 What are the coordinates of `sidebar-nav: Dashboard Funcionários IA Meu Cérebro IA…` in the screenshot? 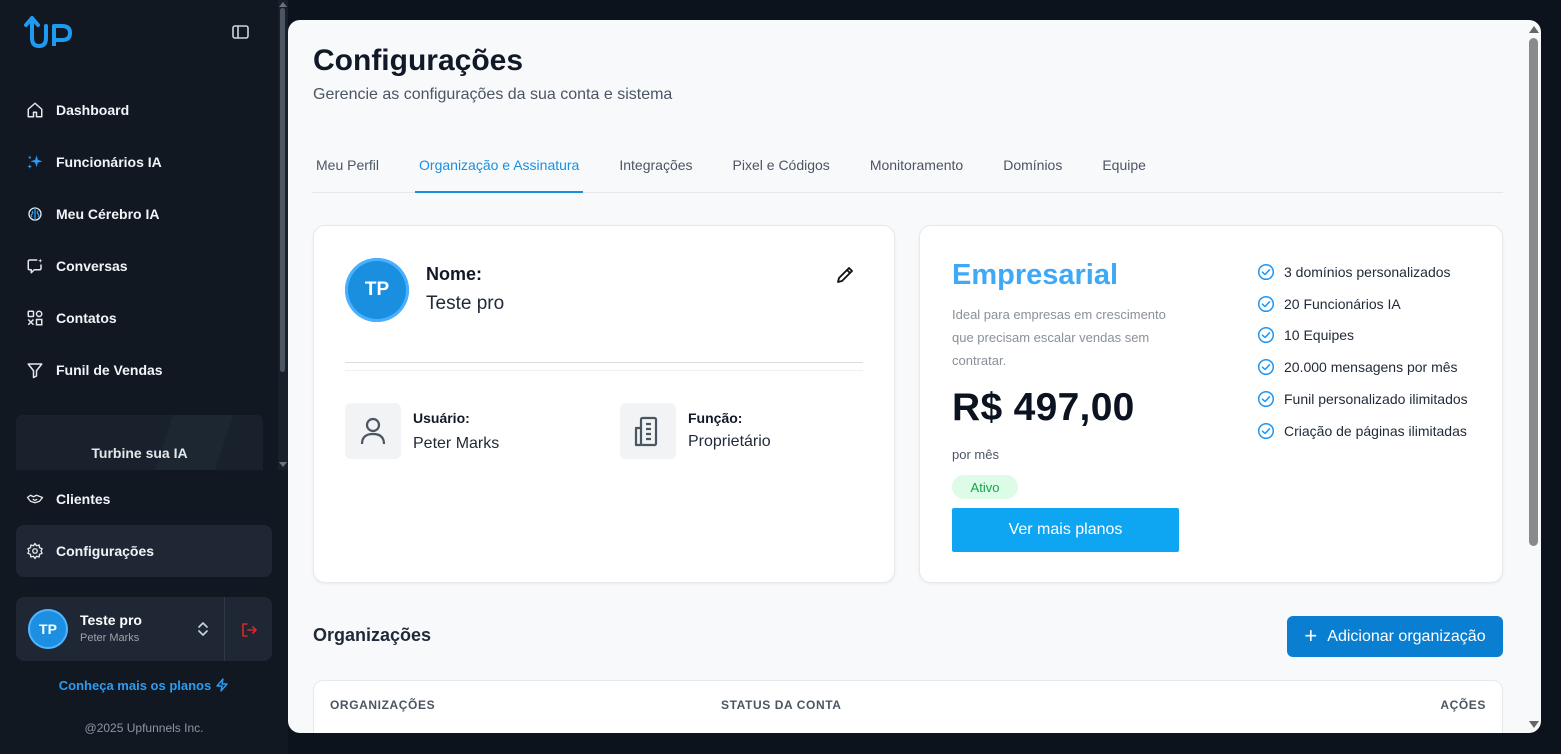 It's located at (144, 240).